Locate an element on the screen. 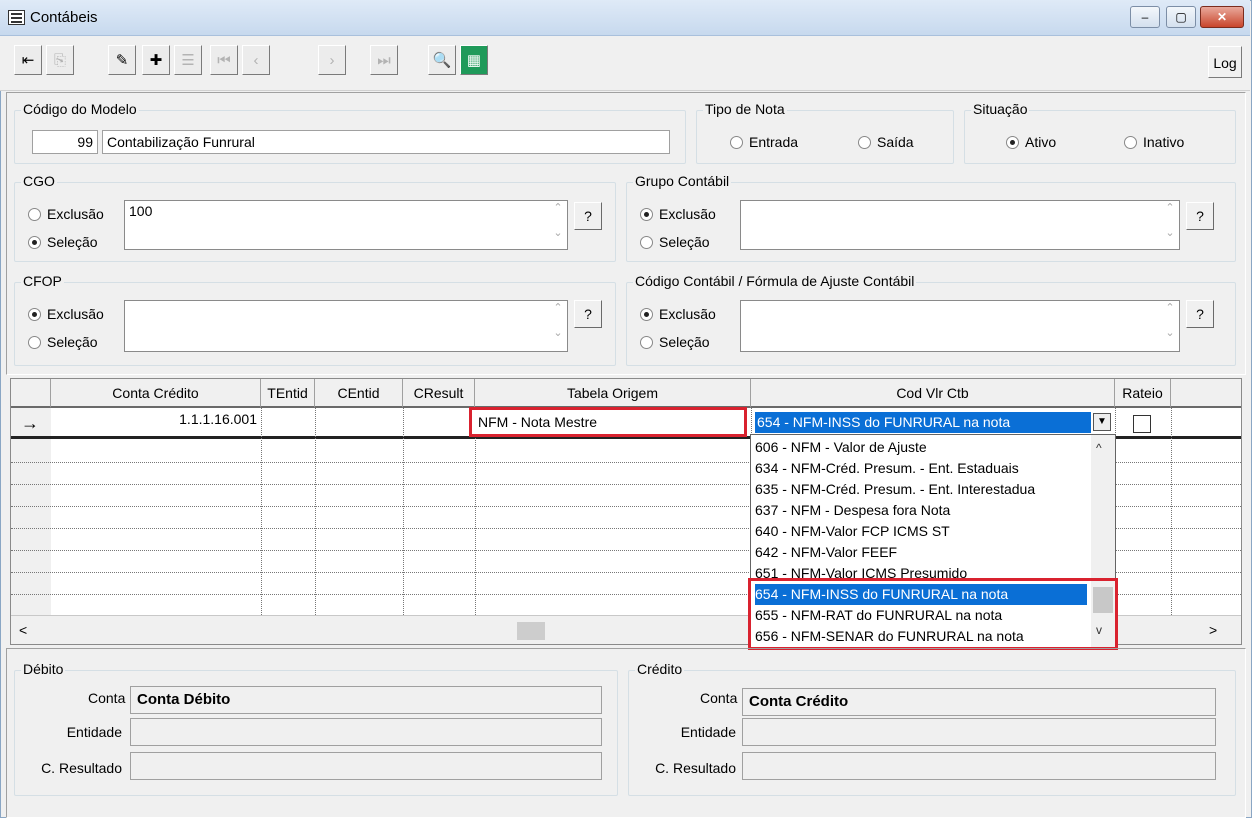  grid-header-tabela-origem: Tabela Origem is located at coordinates (613, 393).